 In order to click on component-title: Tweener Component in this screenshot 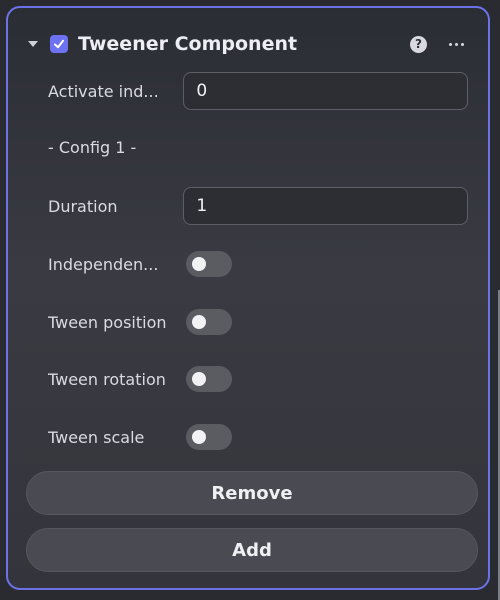, I will do `click(188, 44)`.